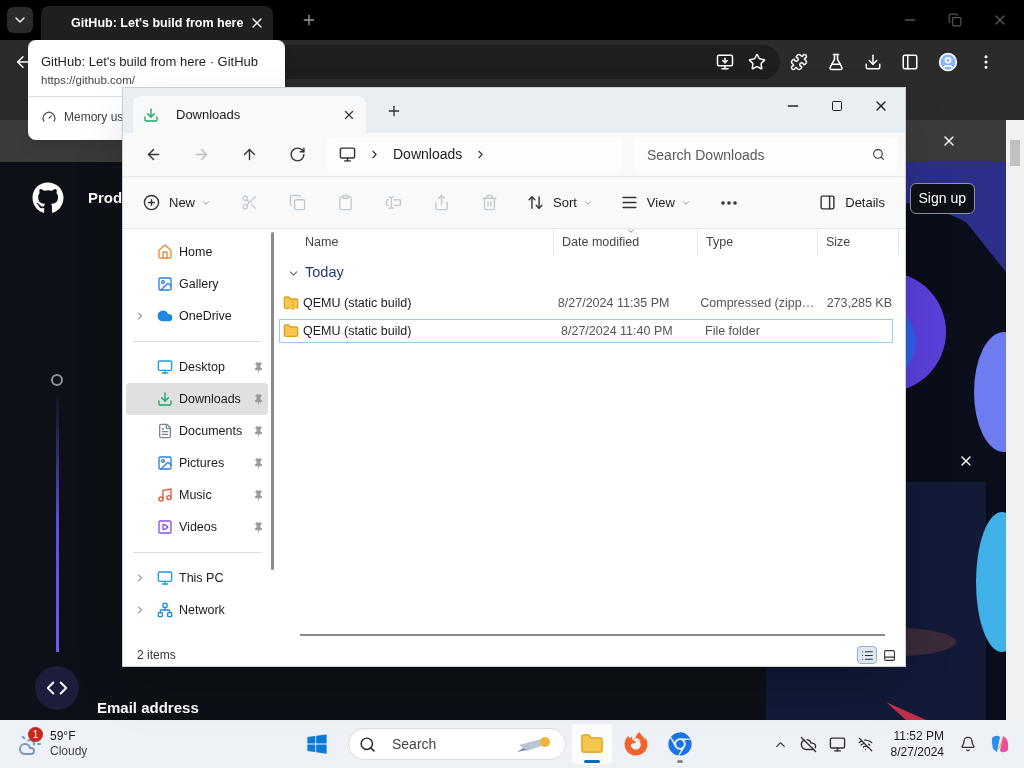 The height and width of the screenshot is (768, 1024). Describe the element at coordinates (165, 495) in the screenshot. I see `music-icon` at that location.